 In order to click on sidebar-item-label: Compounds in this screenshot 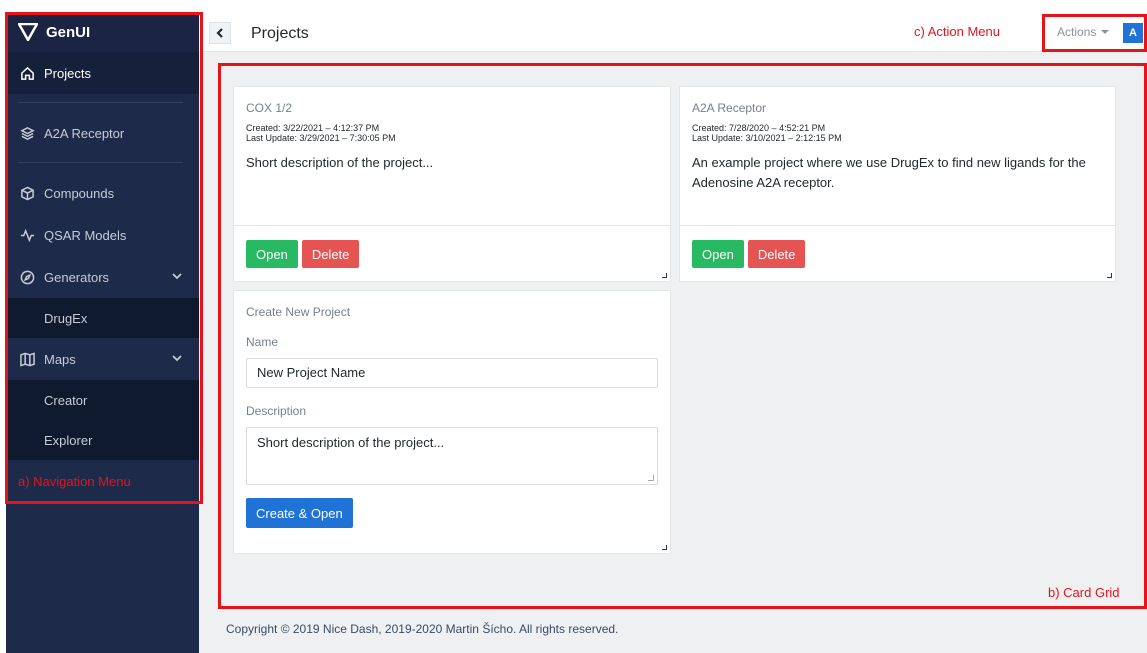, I will do `click(79, 193)`.